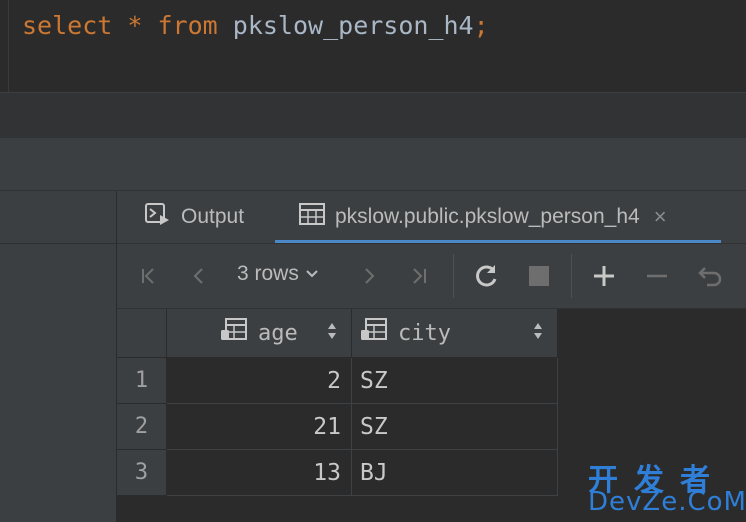  What do you see at coordinates (455, 473) in the screenshot?
I see `table-cell-city: BJ` at bounding box center [455, 473].